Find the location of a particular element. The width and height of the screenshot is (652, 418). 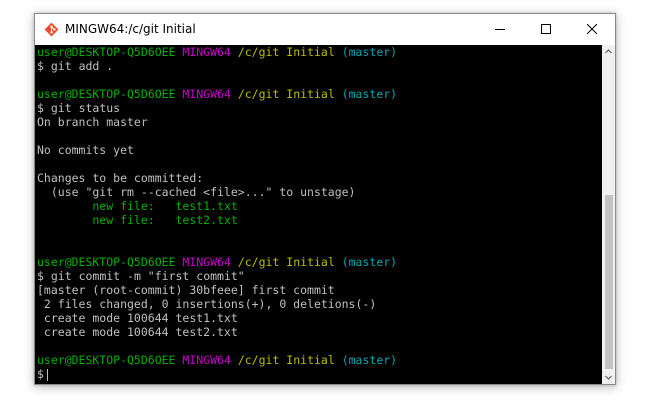

window-title: MINGW64:/c/git Initial is located at coordinates (130, 29).